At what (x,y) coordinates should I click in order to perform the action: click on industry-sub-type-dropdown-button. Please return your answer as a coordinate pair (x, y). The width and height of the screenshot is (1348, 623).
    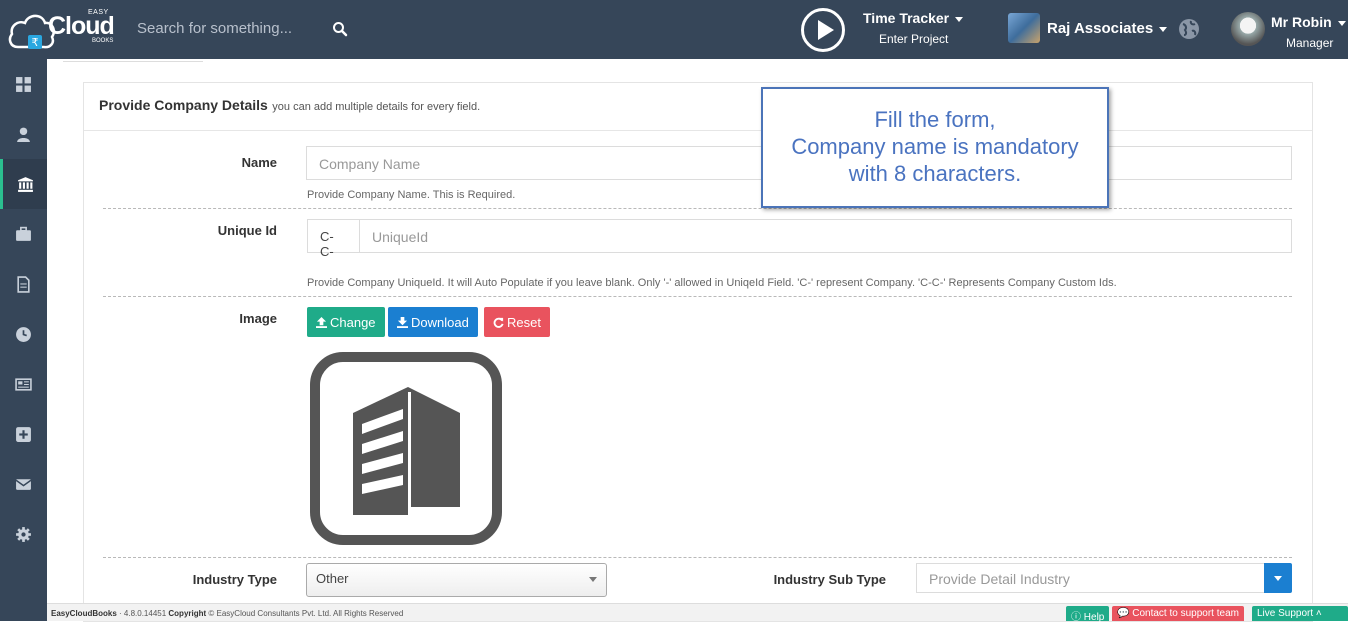
    Looking at the image, I should click on (1278, 578).